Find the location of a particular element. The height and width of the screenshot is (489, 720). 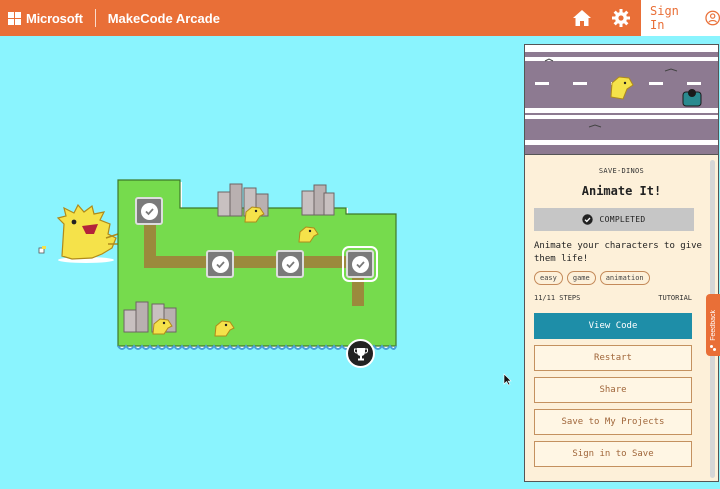

tag-animation: animation is located at coordinates (624, 278).